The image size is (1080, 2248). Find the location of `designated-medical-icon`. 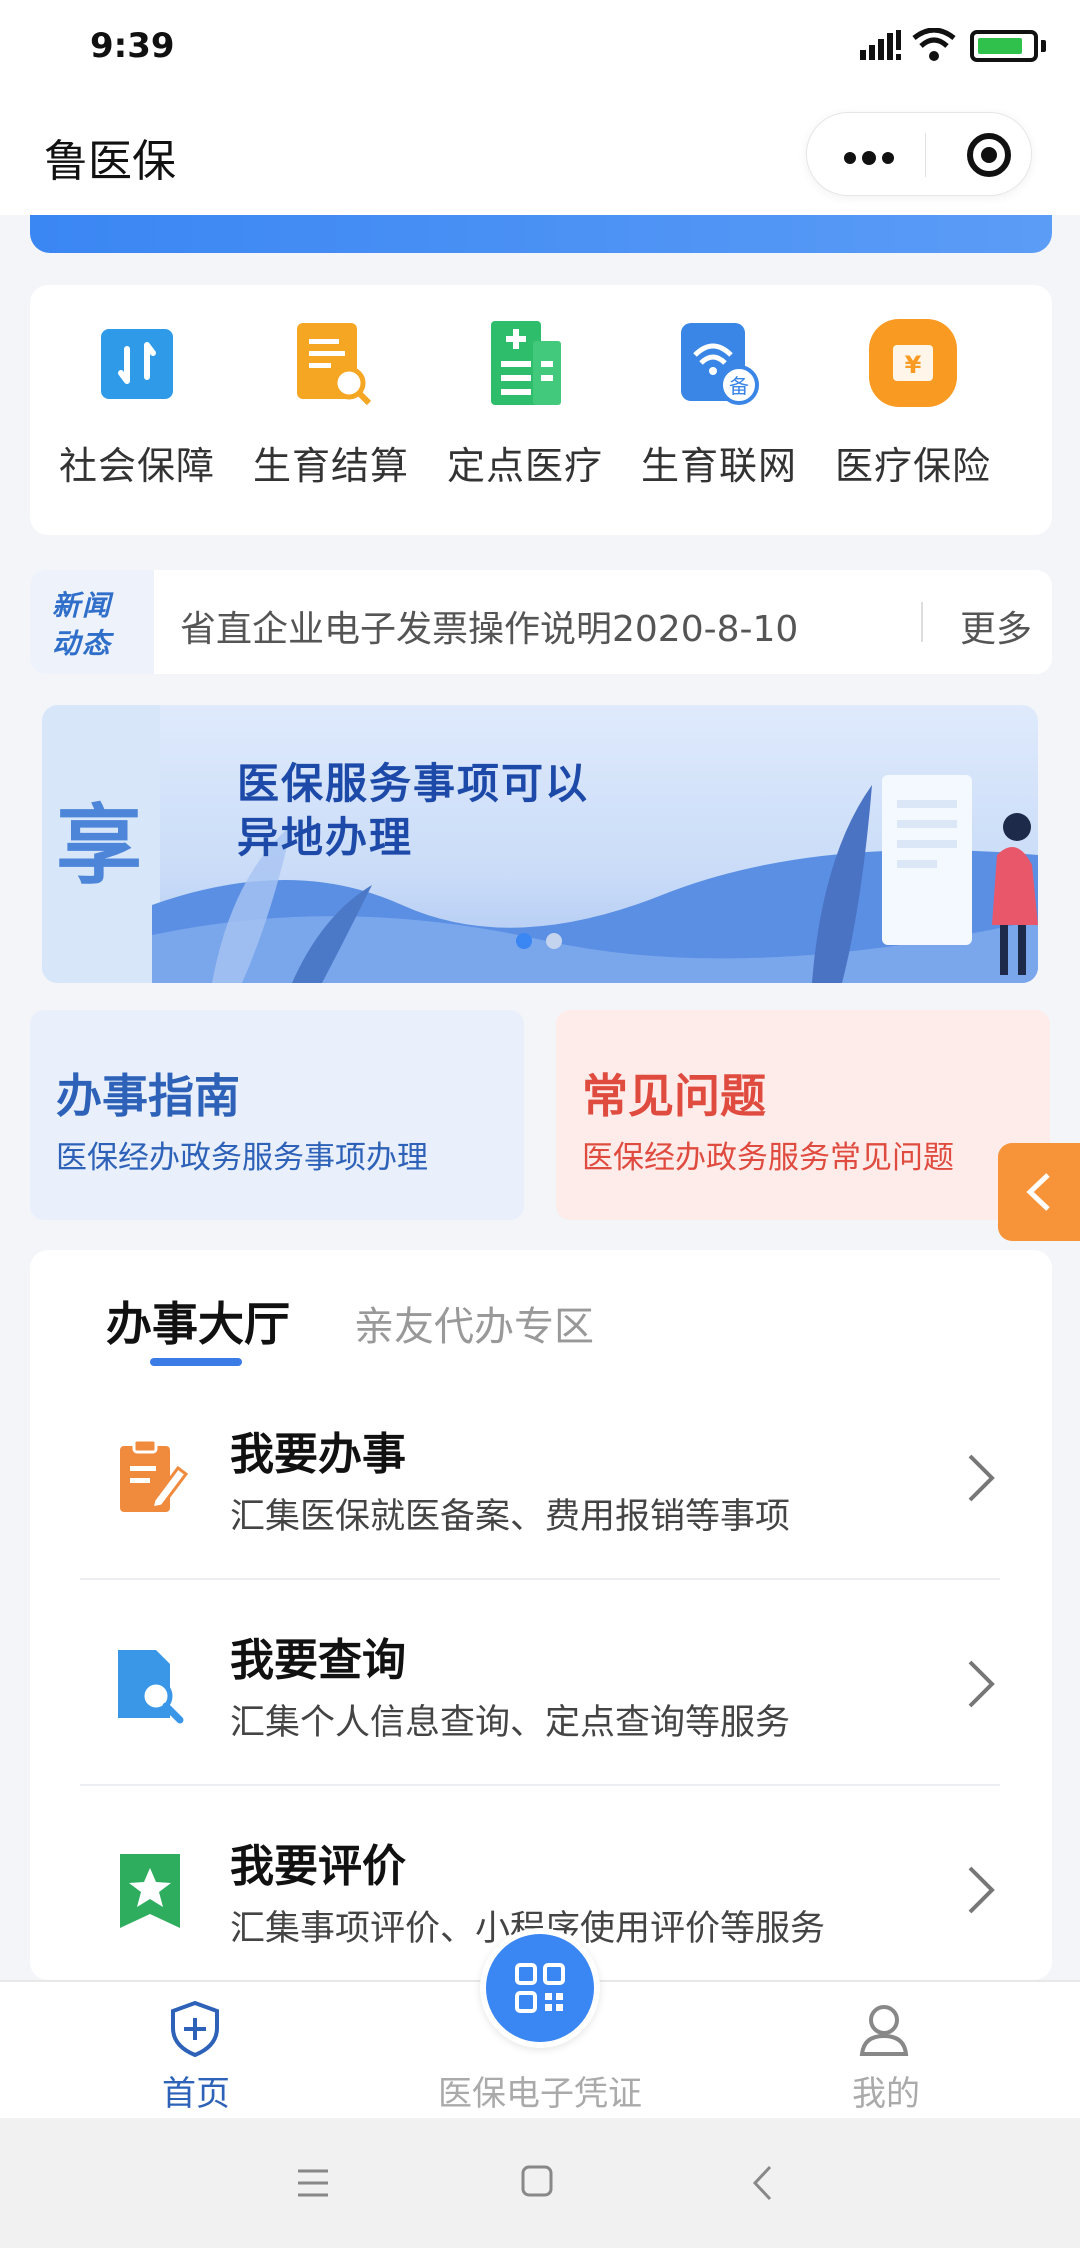

designated-medical-icon is located at coordinates (526, 363).